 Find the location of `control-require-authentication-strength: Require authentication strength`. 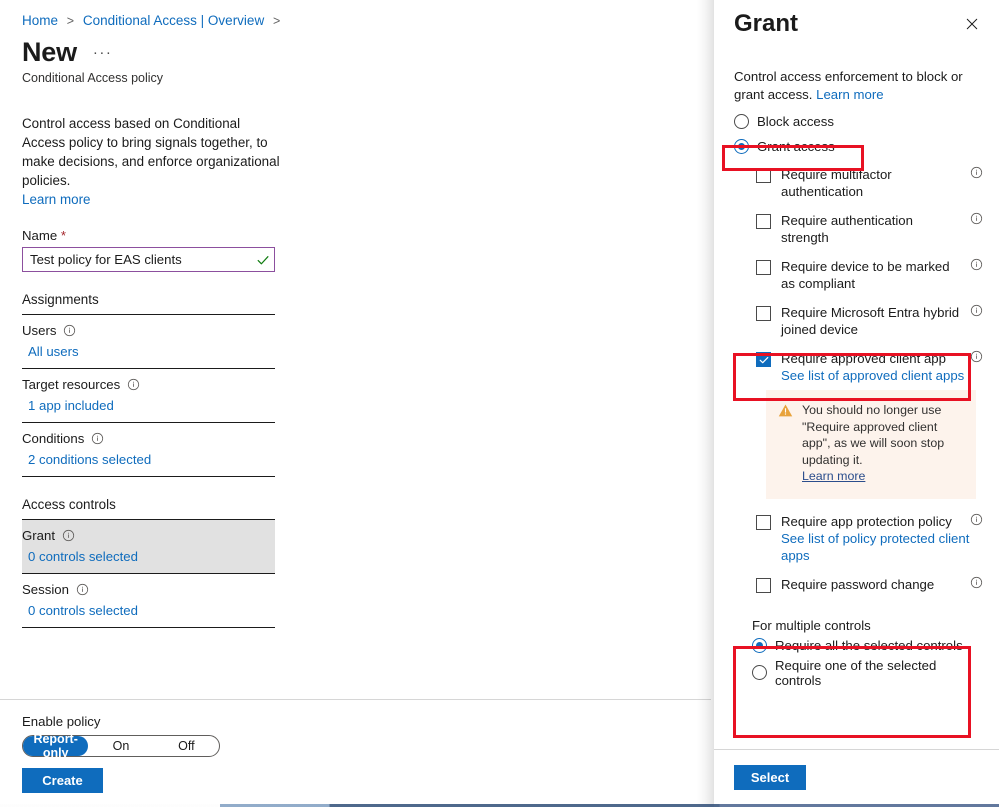

control-require-authentication-strength: Require authentication strength is located at coordinates (869, 229).